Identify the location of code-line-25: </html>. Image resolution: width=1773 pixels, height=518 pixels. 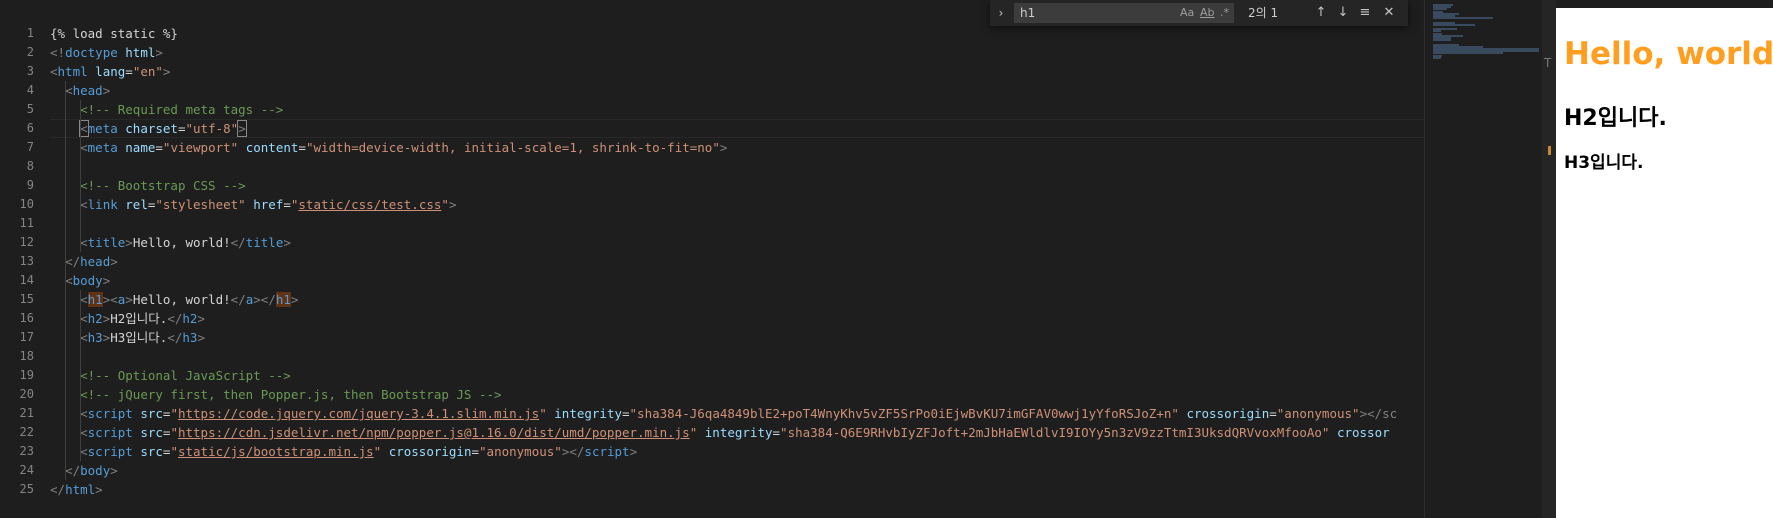
(737, 489).